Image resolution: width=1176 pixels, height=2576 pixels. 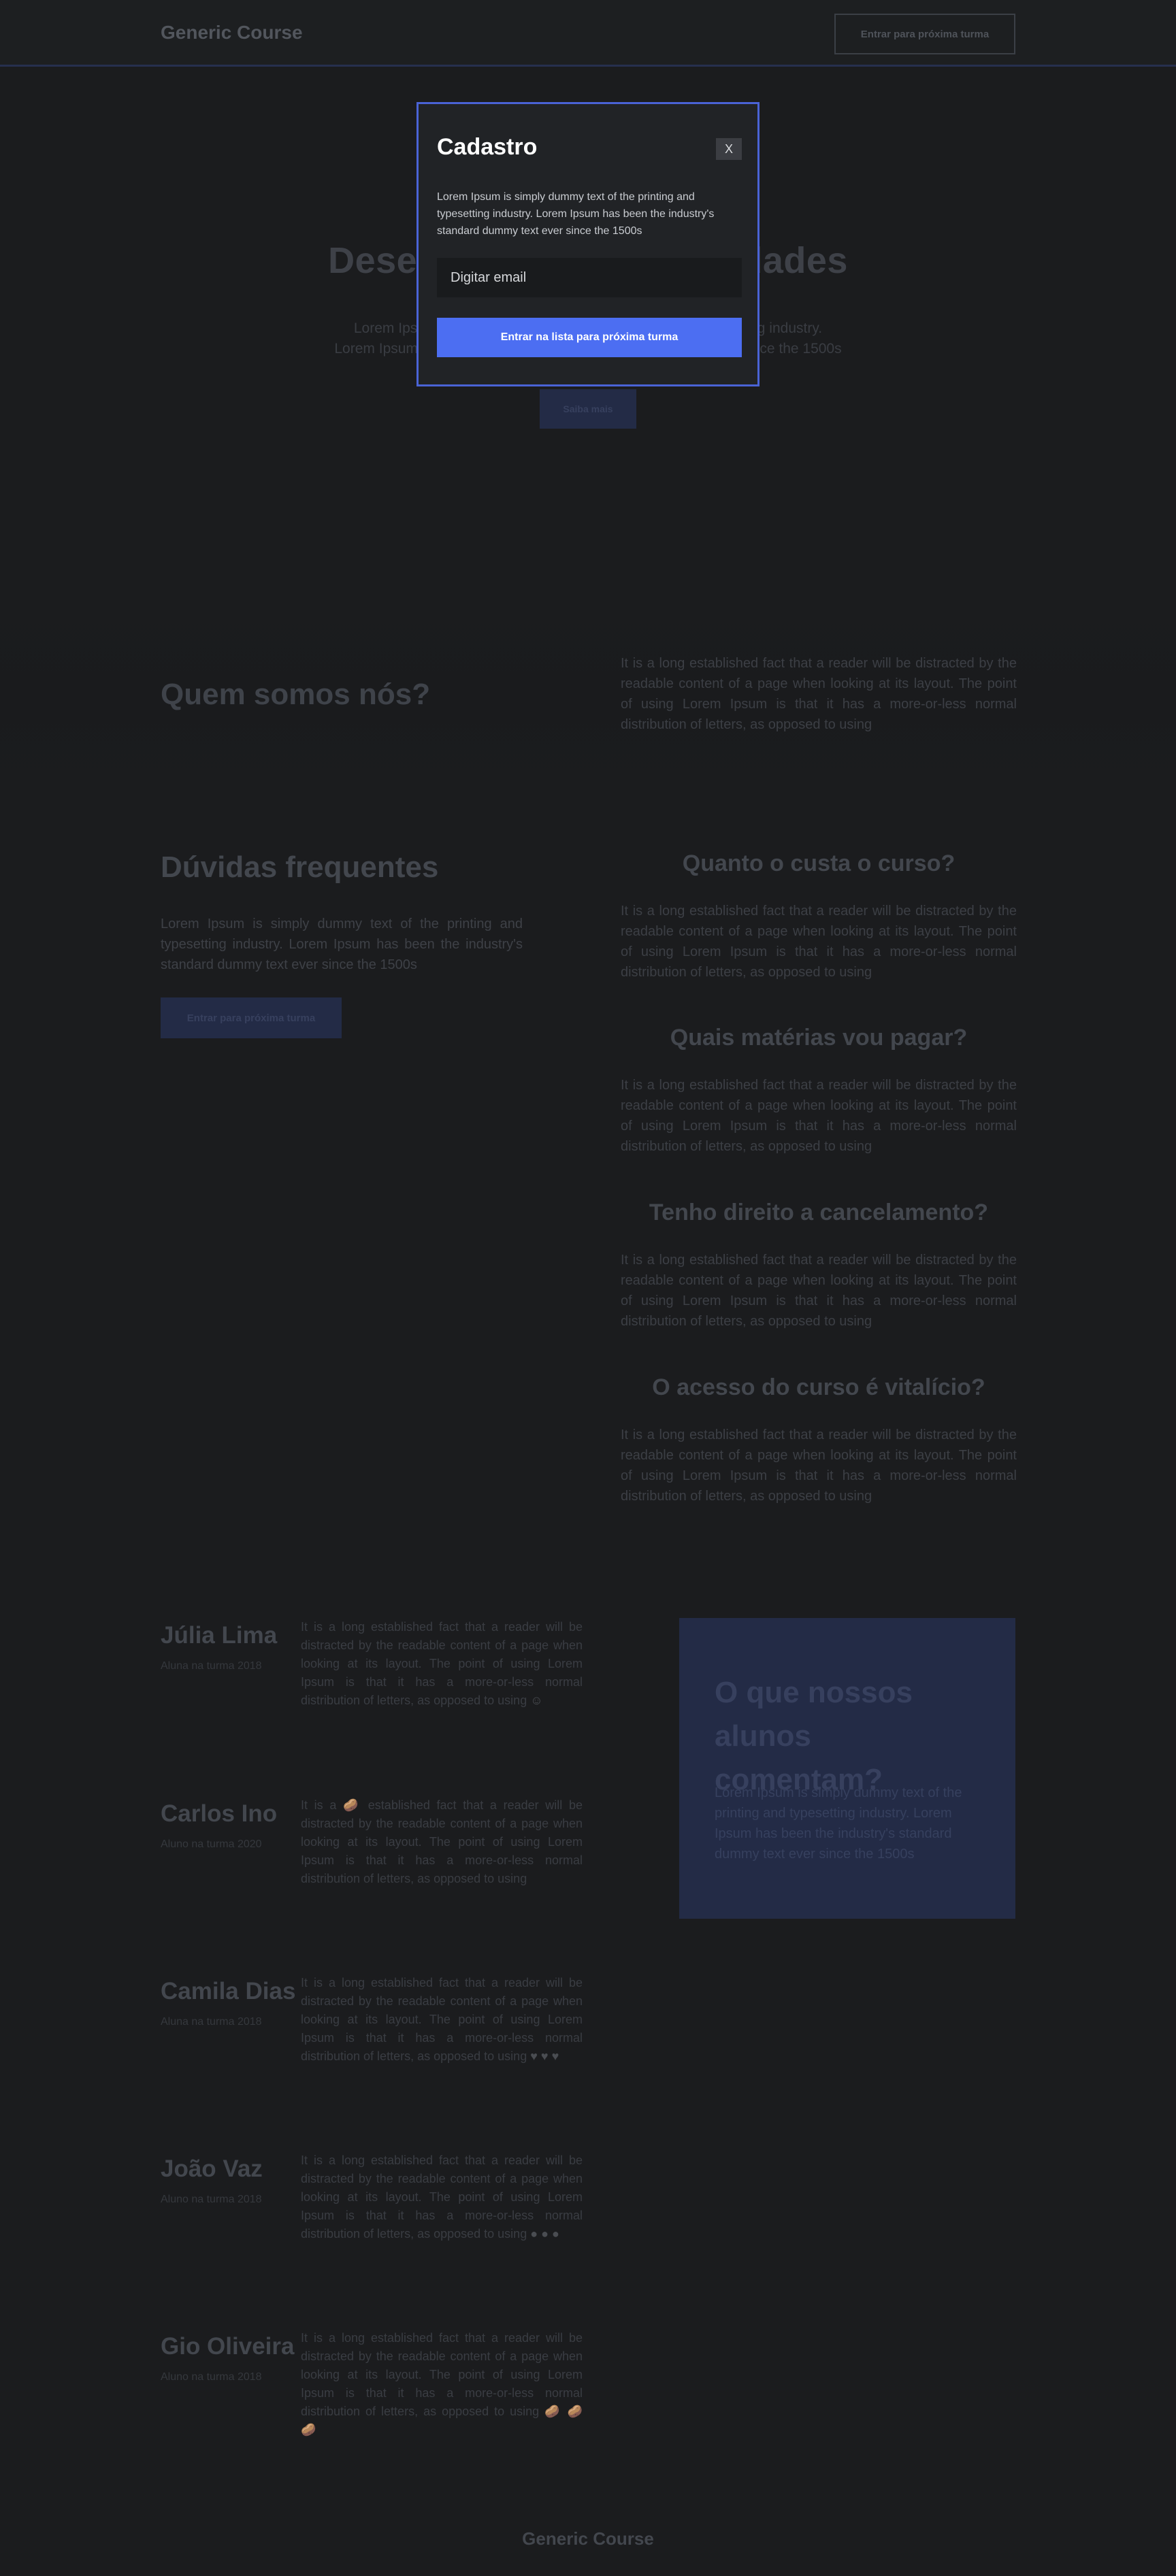 I want to click on modal-title: Cadastro, so click(x=488, y=147).